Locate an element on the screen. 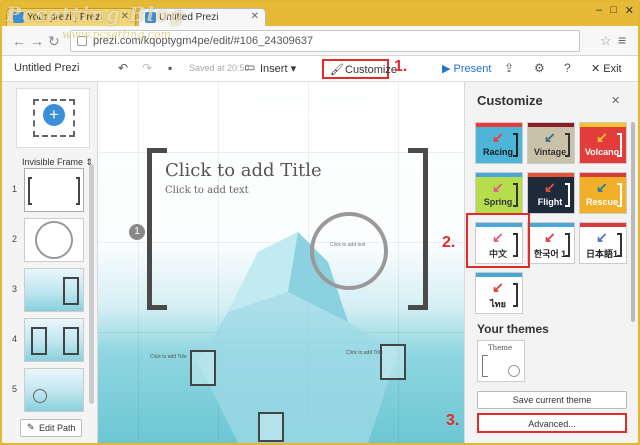 This screenshot has width=640, height=445. theme-name: ไทย is located at coordinates (498, 304).